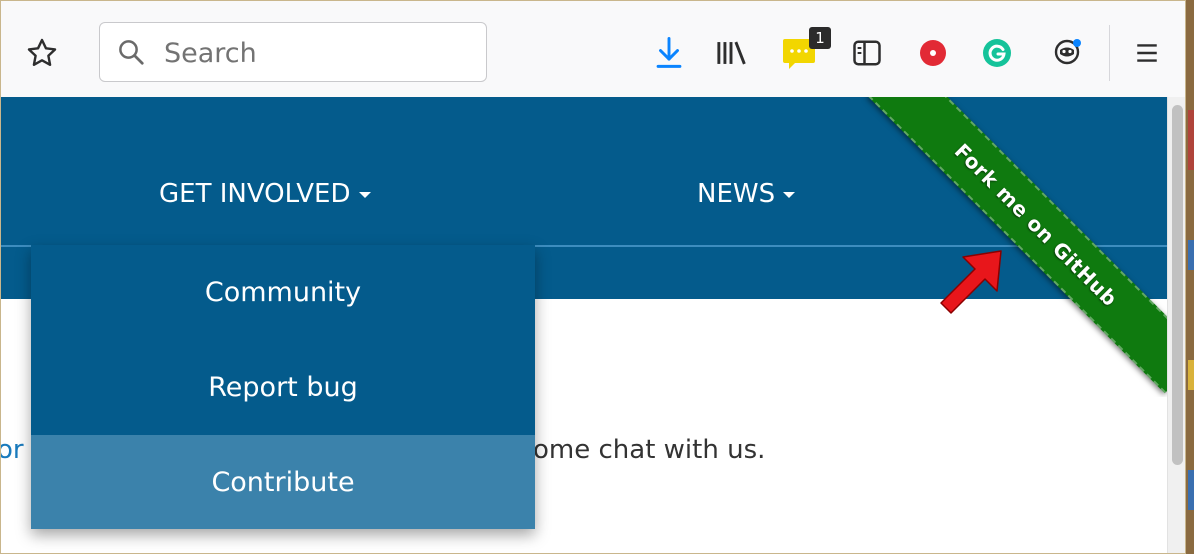 Image resolution: width=1194 pixels, height=554 pixels. Describe the element at coordinates (736, 194) in the screenshot. I see `nav-news-label: NEWS` at that location.